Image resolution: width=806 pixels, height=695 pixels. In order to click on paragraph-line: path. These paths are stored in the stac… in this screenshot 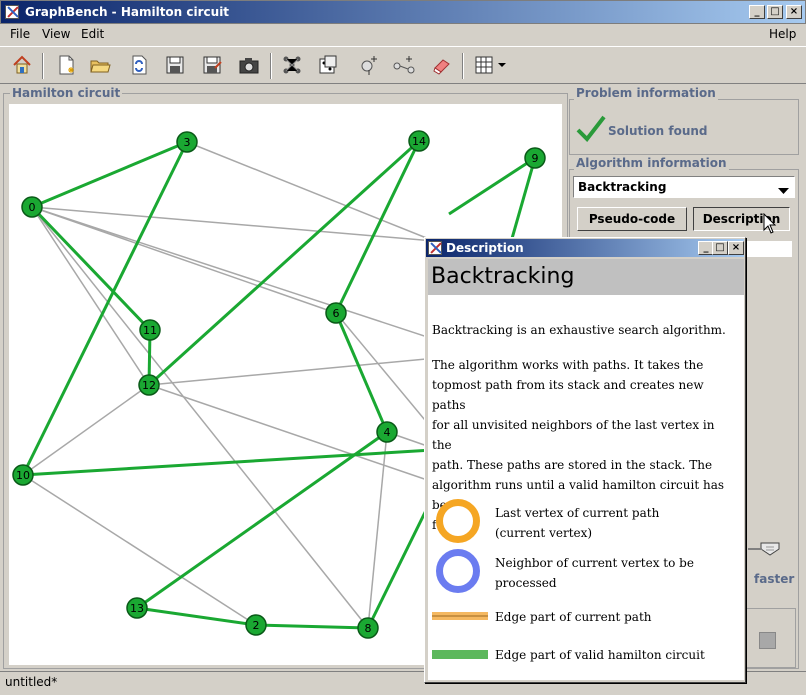, I will do `click(572, 465)`.